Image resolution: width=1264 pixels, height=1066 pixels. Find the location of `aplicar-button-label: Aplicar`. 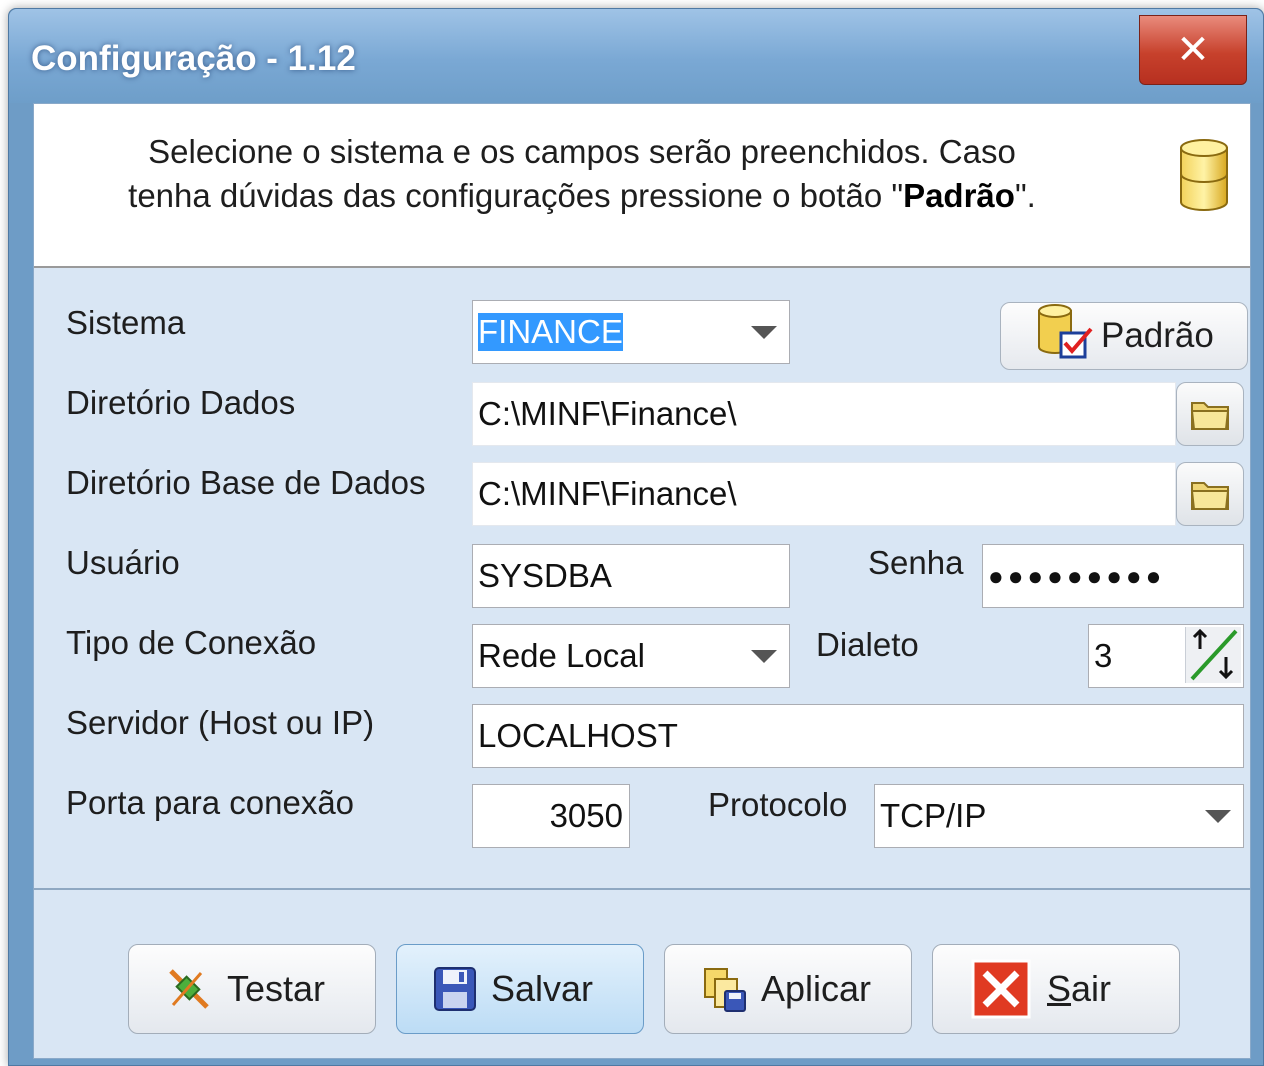

aplicar-button-label: Aplicar is located at coordinates (816, 988).